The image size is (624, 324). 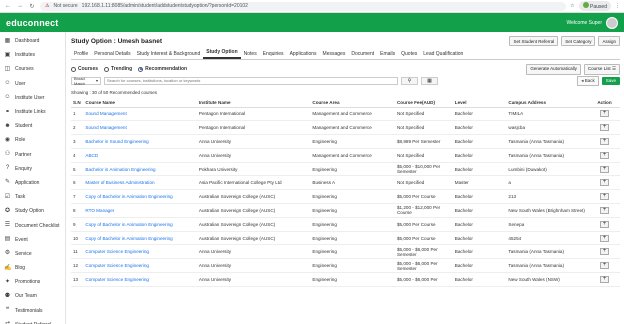 I want to click on tab-enquiries: Enquiries, so click(x=273, y=55).